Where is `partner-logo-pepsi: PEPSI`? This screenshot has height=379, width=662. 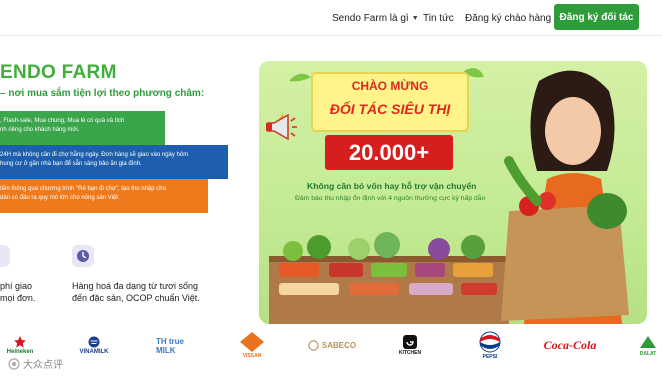
partner-logo-pepsi: PEPSI is located at coordinates (490, 345).